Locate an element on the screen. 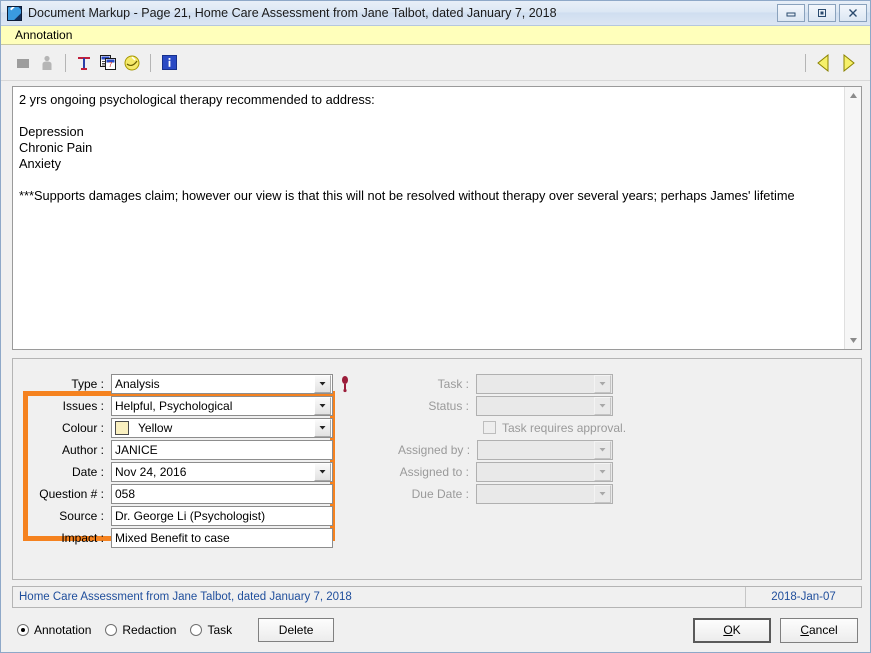 The height and width of the screenshot is (653, 871). close-button is located at coordinates (853, 13).